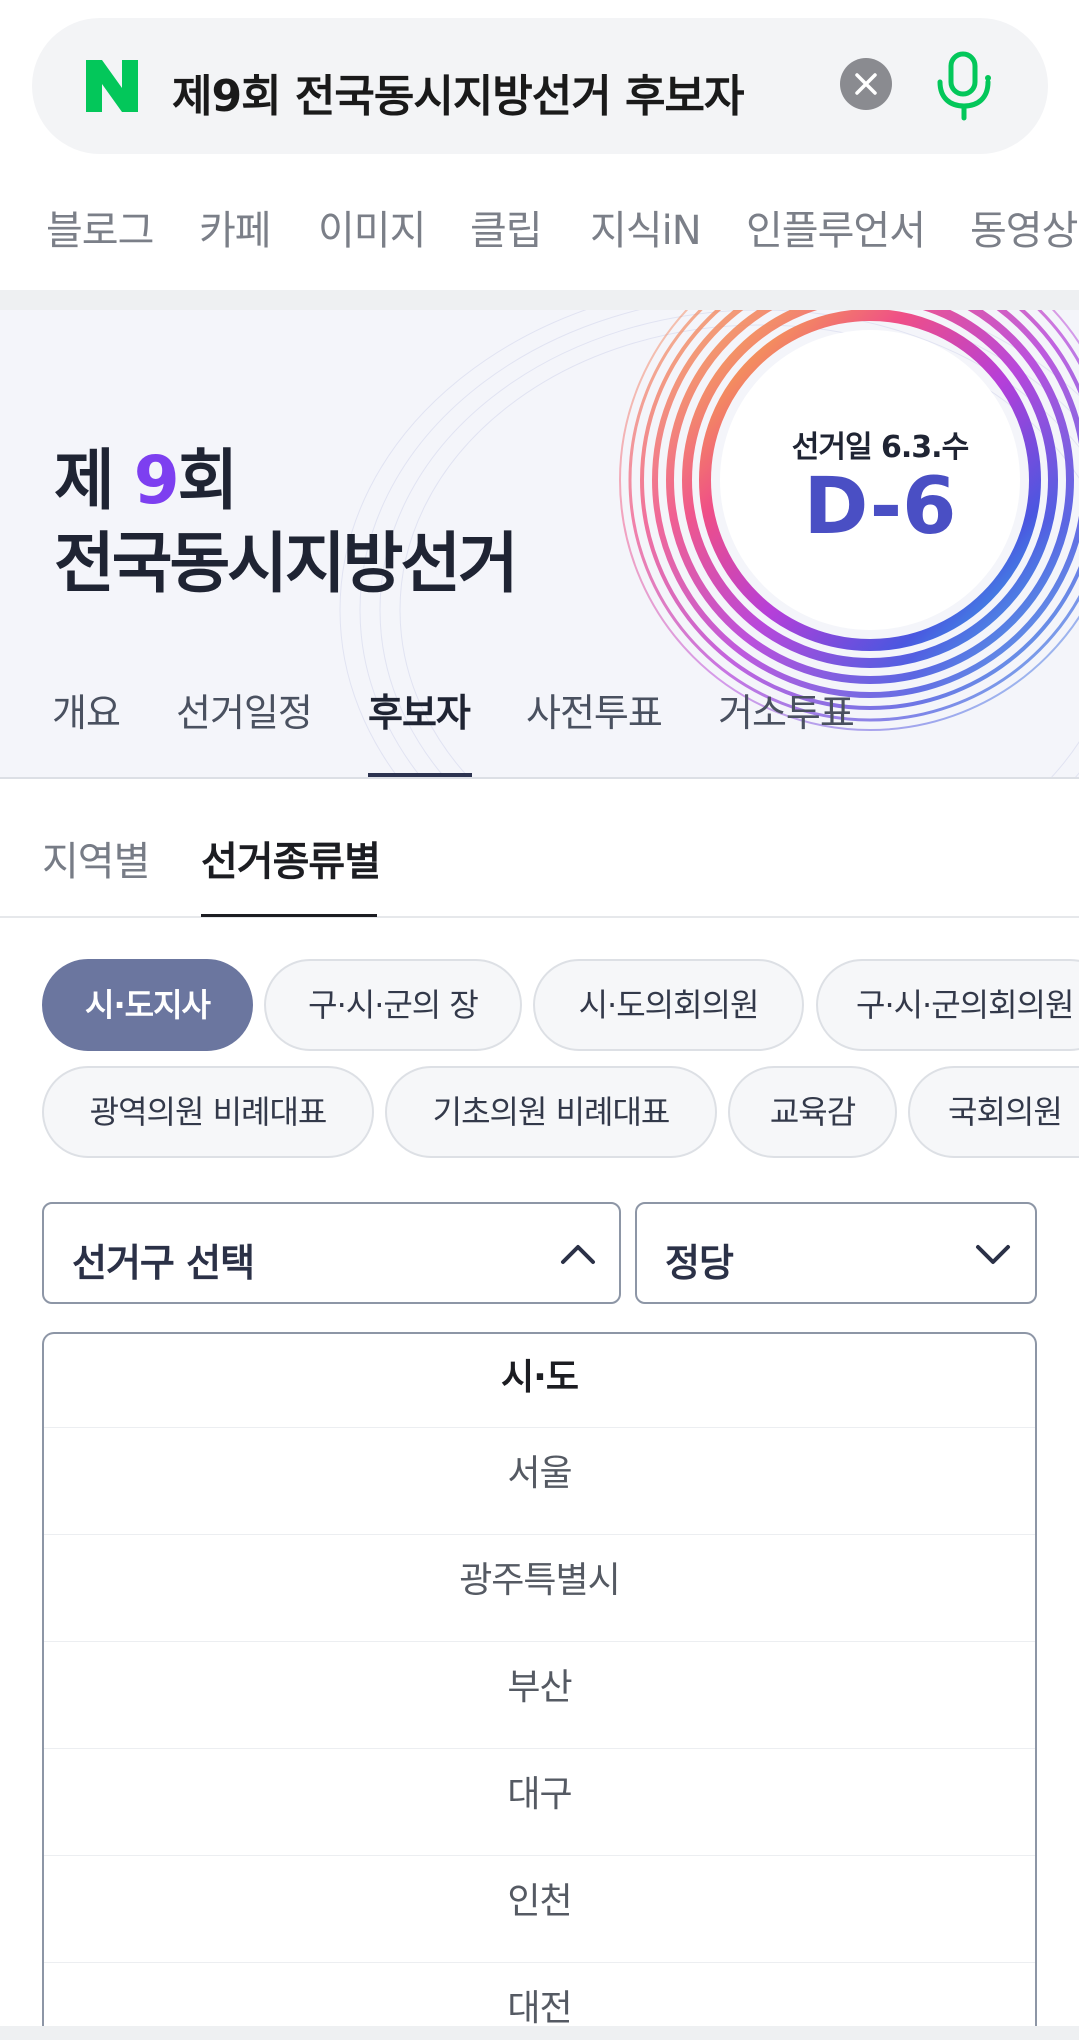  What do you see at coordinates (539, 300) in the screenshot?
I see `section-divider` at bounding box center [539, 300].